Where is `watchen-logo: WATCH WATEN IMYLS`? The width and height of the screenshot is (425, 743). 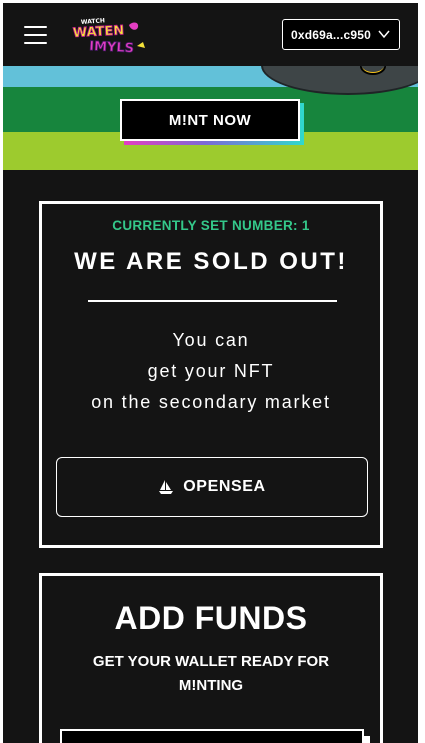
watchen-logo: WATCH WATEN IMYLS is located at coordinates (110, 35).